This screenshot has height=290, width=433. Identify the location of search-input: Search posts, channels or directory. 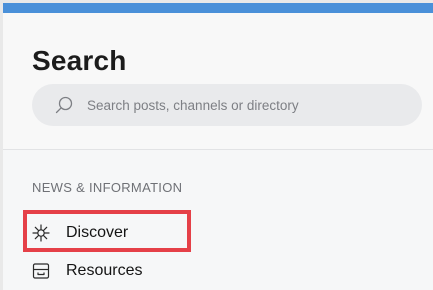
(227, 105).